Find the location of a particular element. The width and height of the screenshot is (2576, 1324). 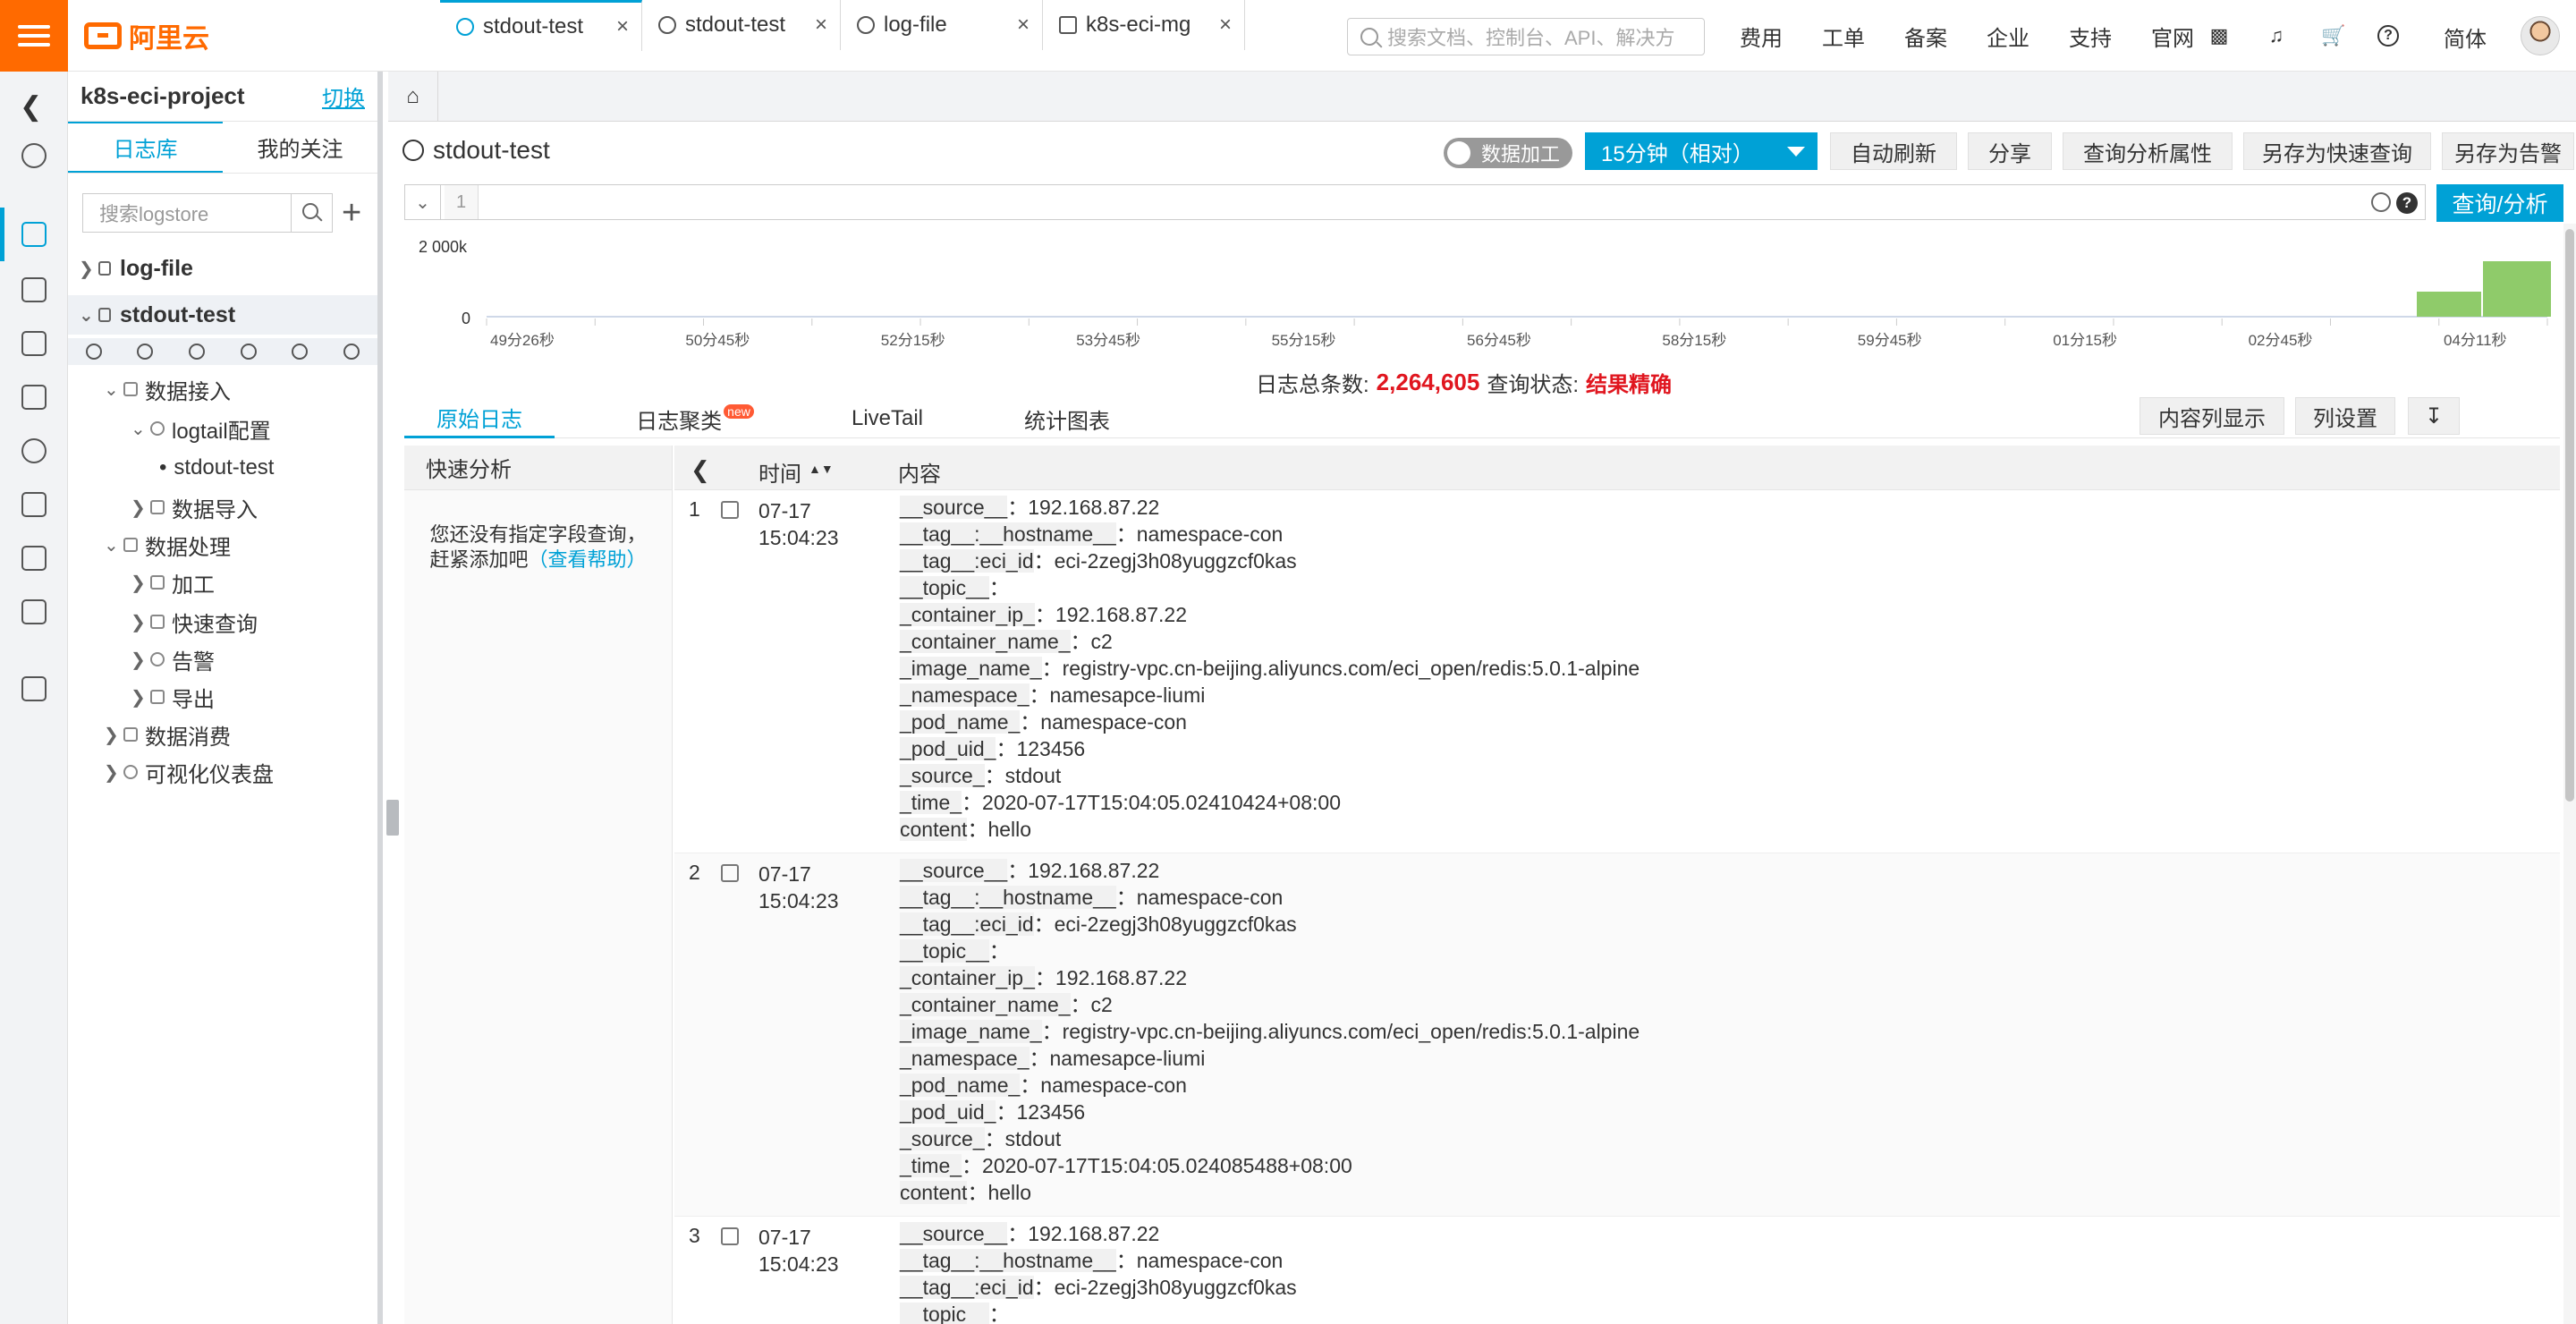

top-nav-billing: 费用 is located at coordinates (1761, 36).